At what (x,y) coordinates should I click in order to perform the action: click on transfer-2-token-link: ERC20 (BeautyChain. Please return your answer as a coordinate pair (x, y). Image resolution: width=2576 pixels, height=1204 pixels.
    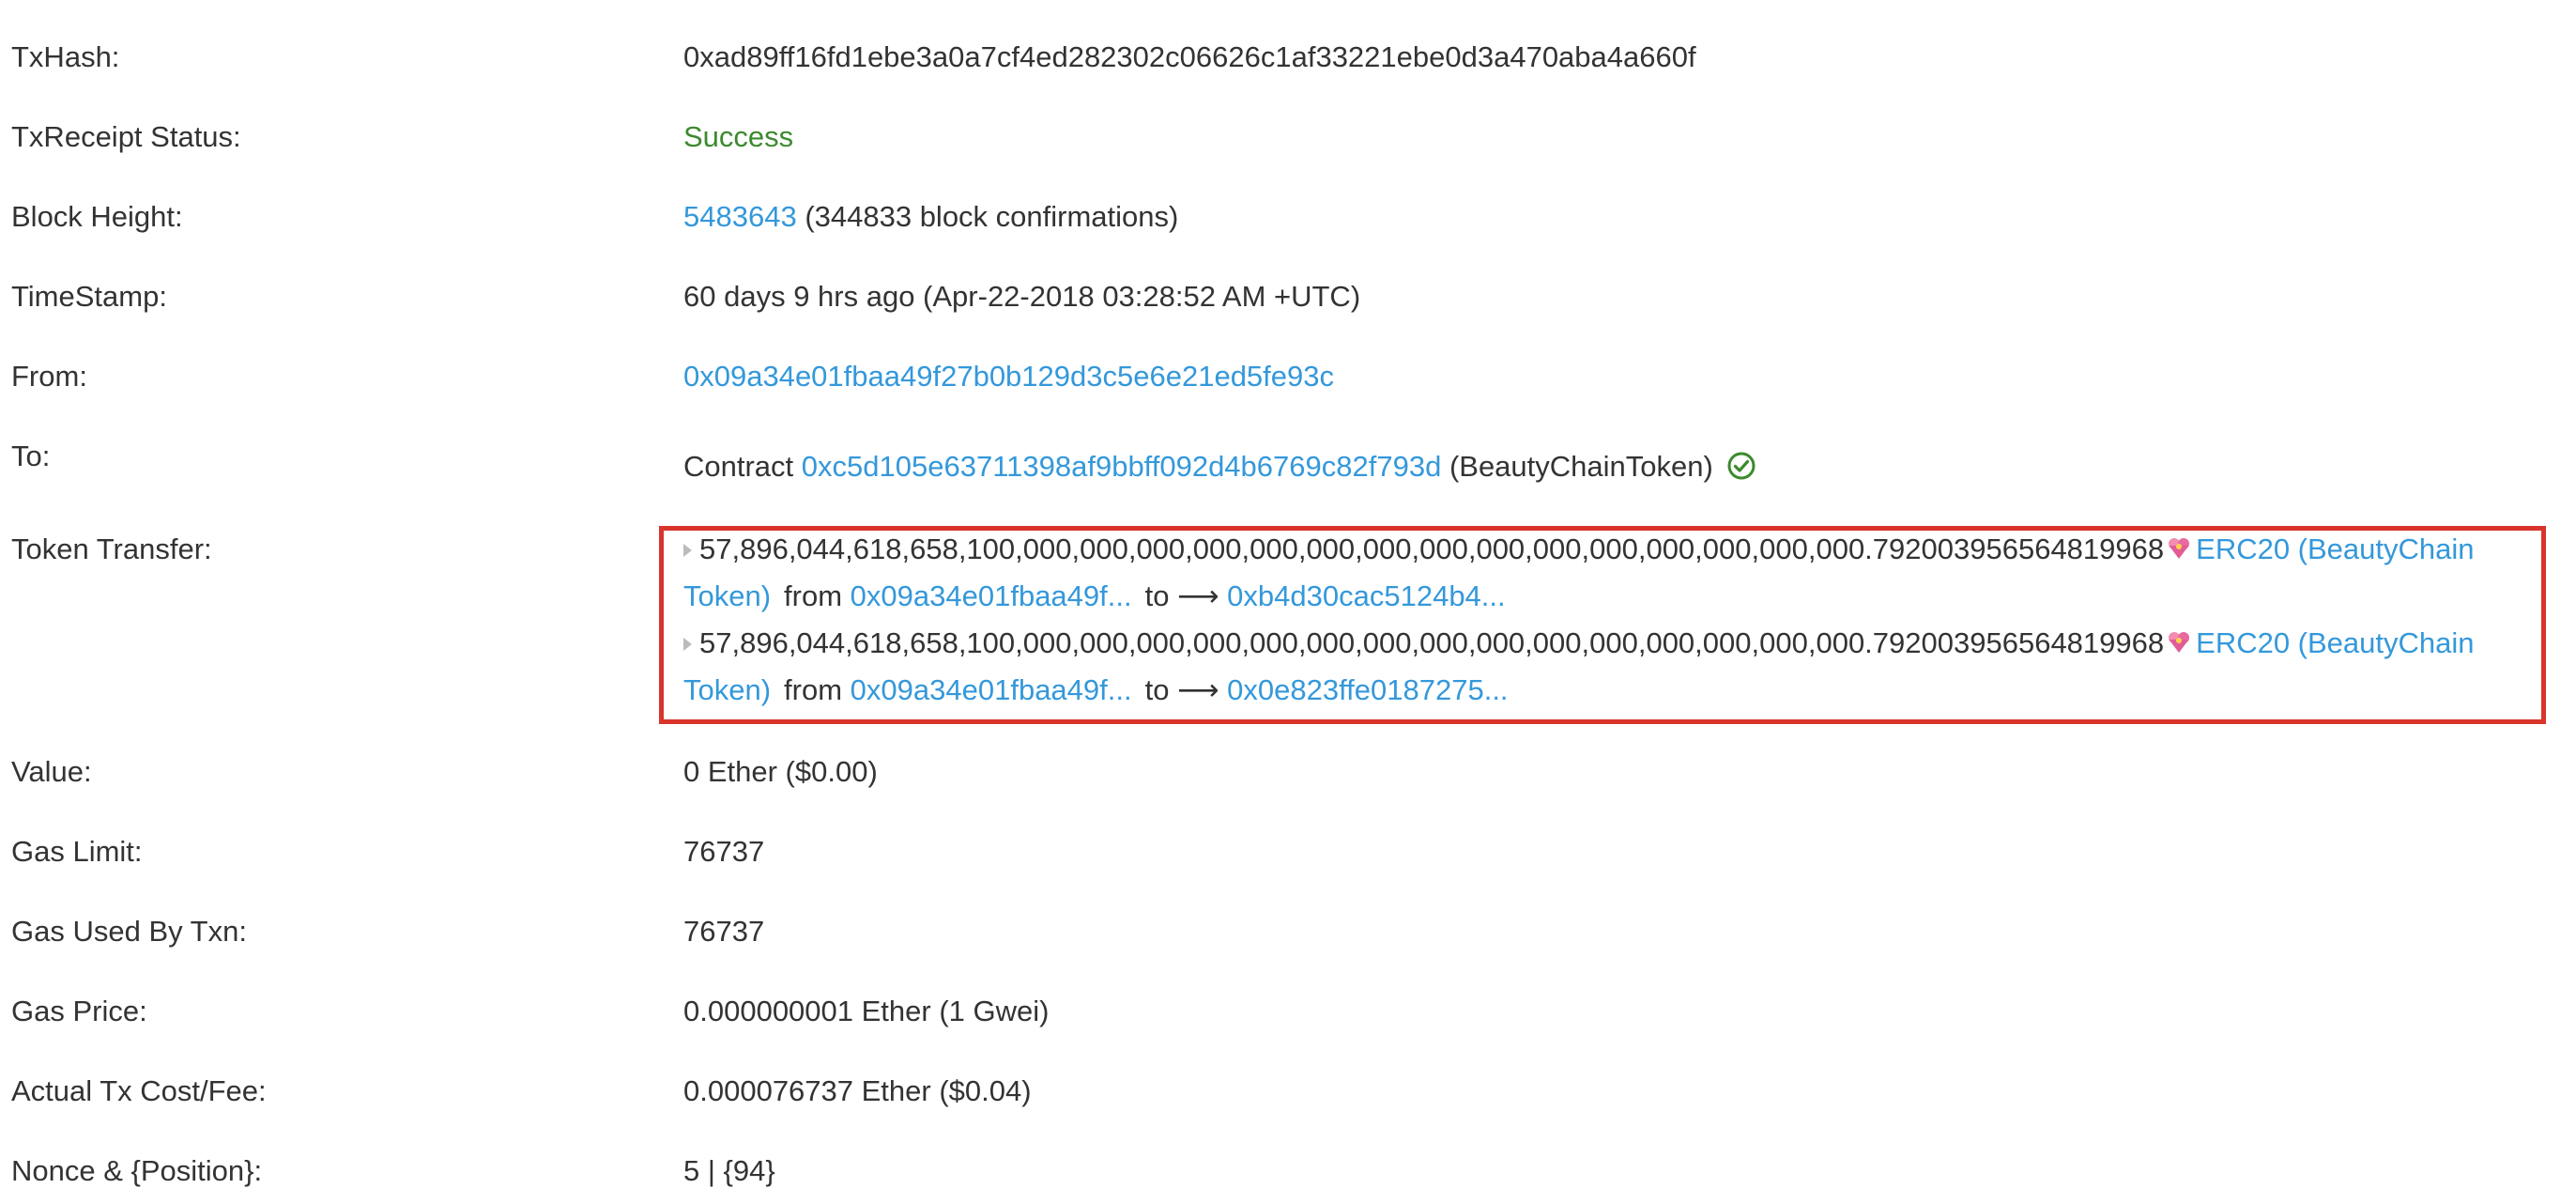
    Looking at the image, I should click on (2335, 642).